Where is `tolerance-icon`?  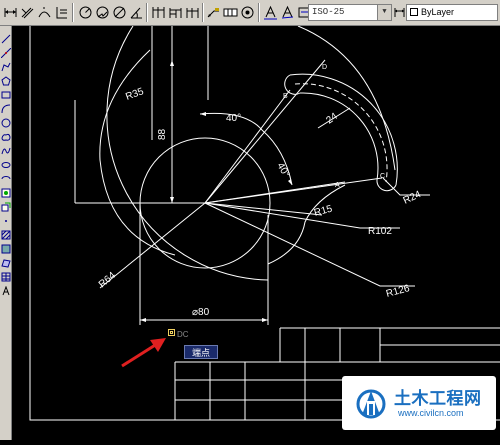
tolerance-icon is located at coordinates (230, 12).